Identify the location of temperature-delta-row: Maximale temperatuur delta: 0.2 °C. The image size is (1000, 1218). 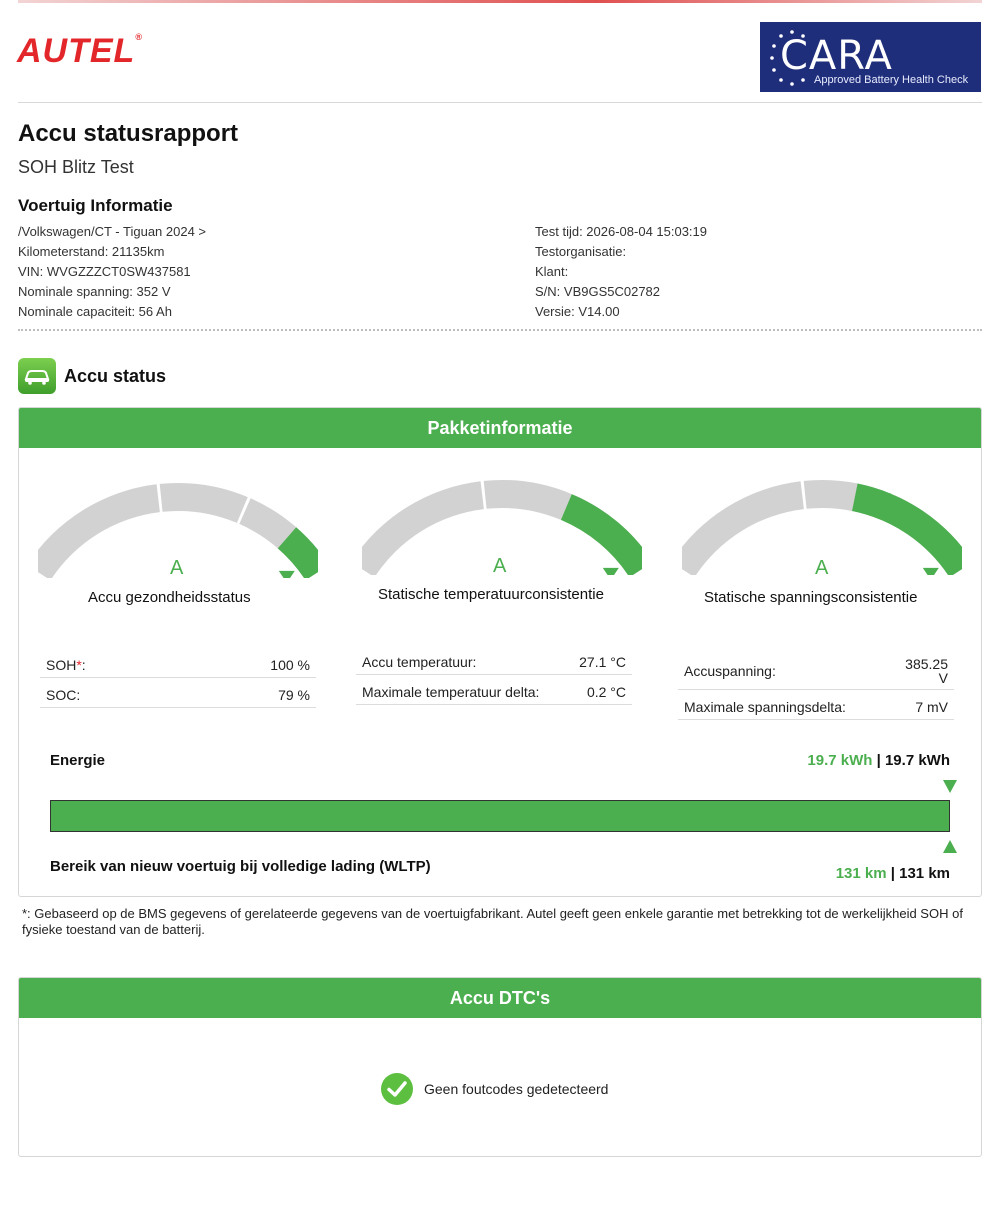
(494, 690).